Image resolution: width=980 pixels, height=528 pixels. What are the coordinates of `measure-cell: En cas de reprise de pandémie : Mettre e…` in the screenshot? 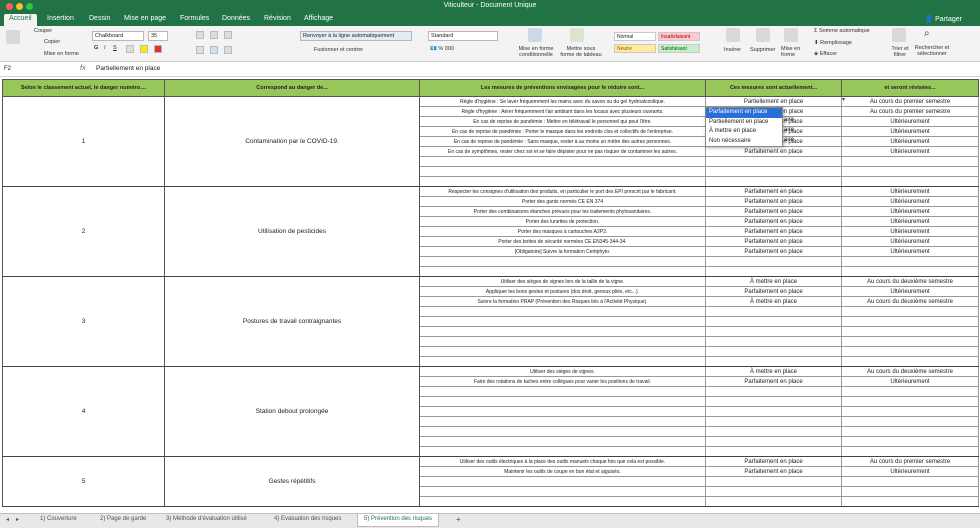 It's located at (562, 121).